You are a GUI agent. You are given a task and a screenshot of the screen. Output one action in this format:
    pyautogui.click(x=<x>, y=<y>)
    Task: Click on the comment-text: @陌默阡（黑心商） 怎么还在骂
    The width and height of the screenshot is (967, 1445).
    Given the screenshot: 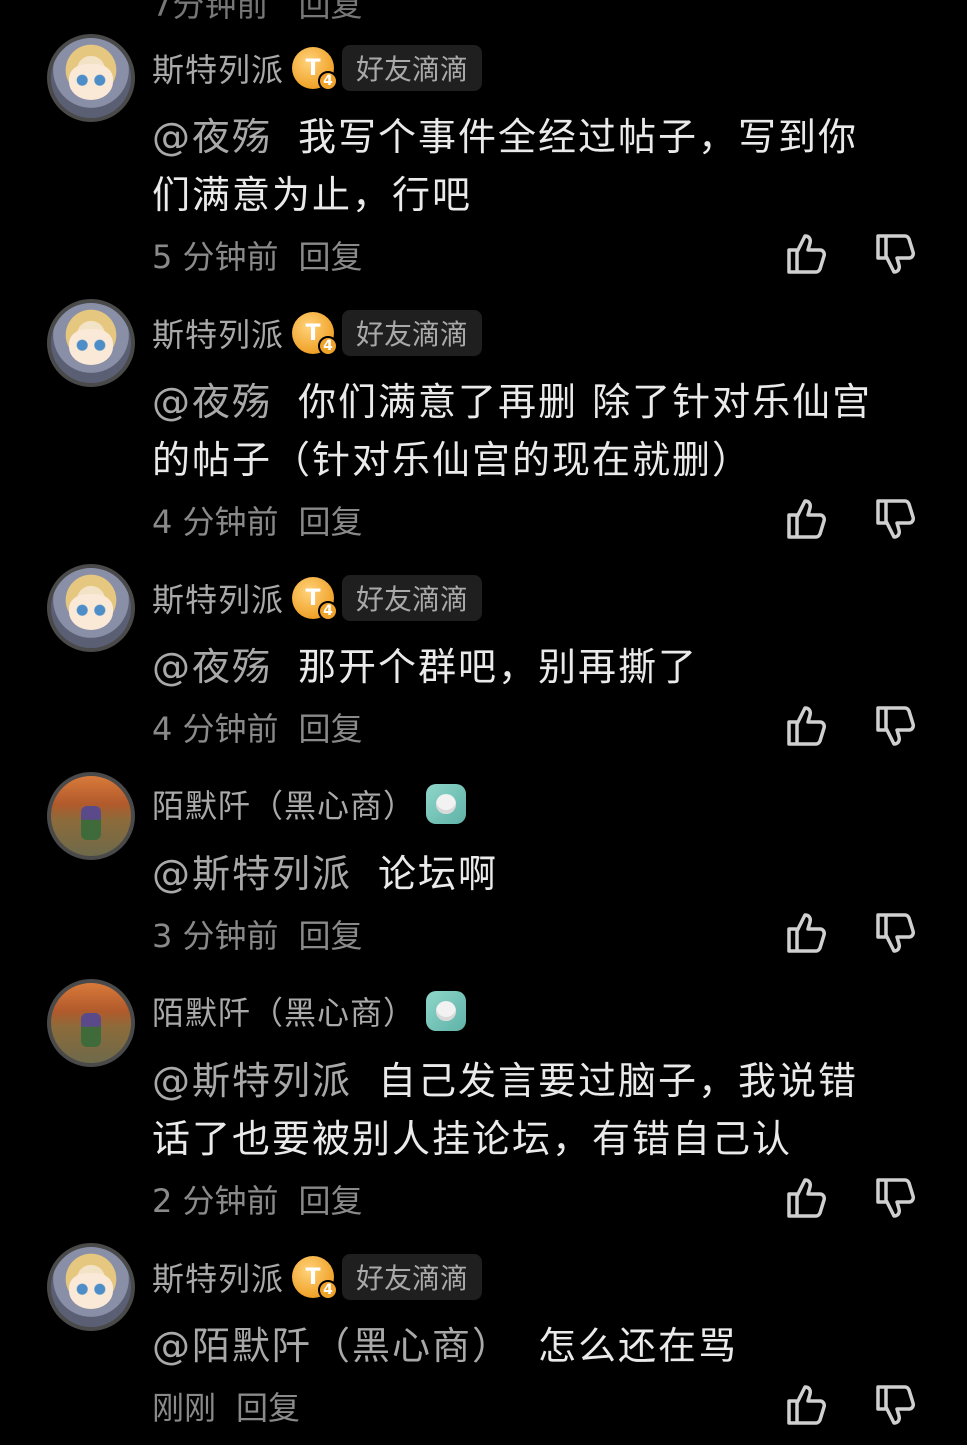 What is the action you would take?
    pyautogui.click(x=445, y=1346)
    